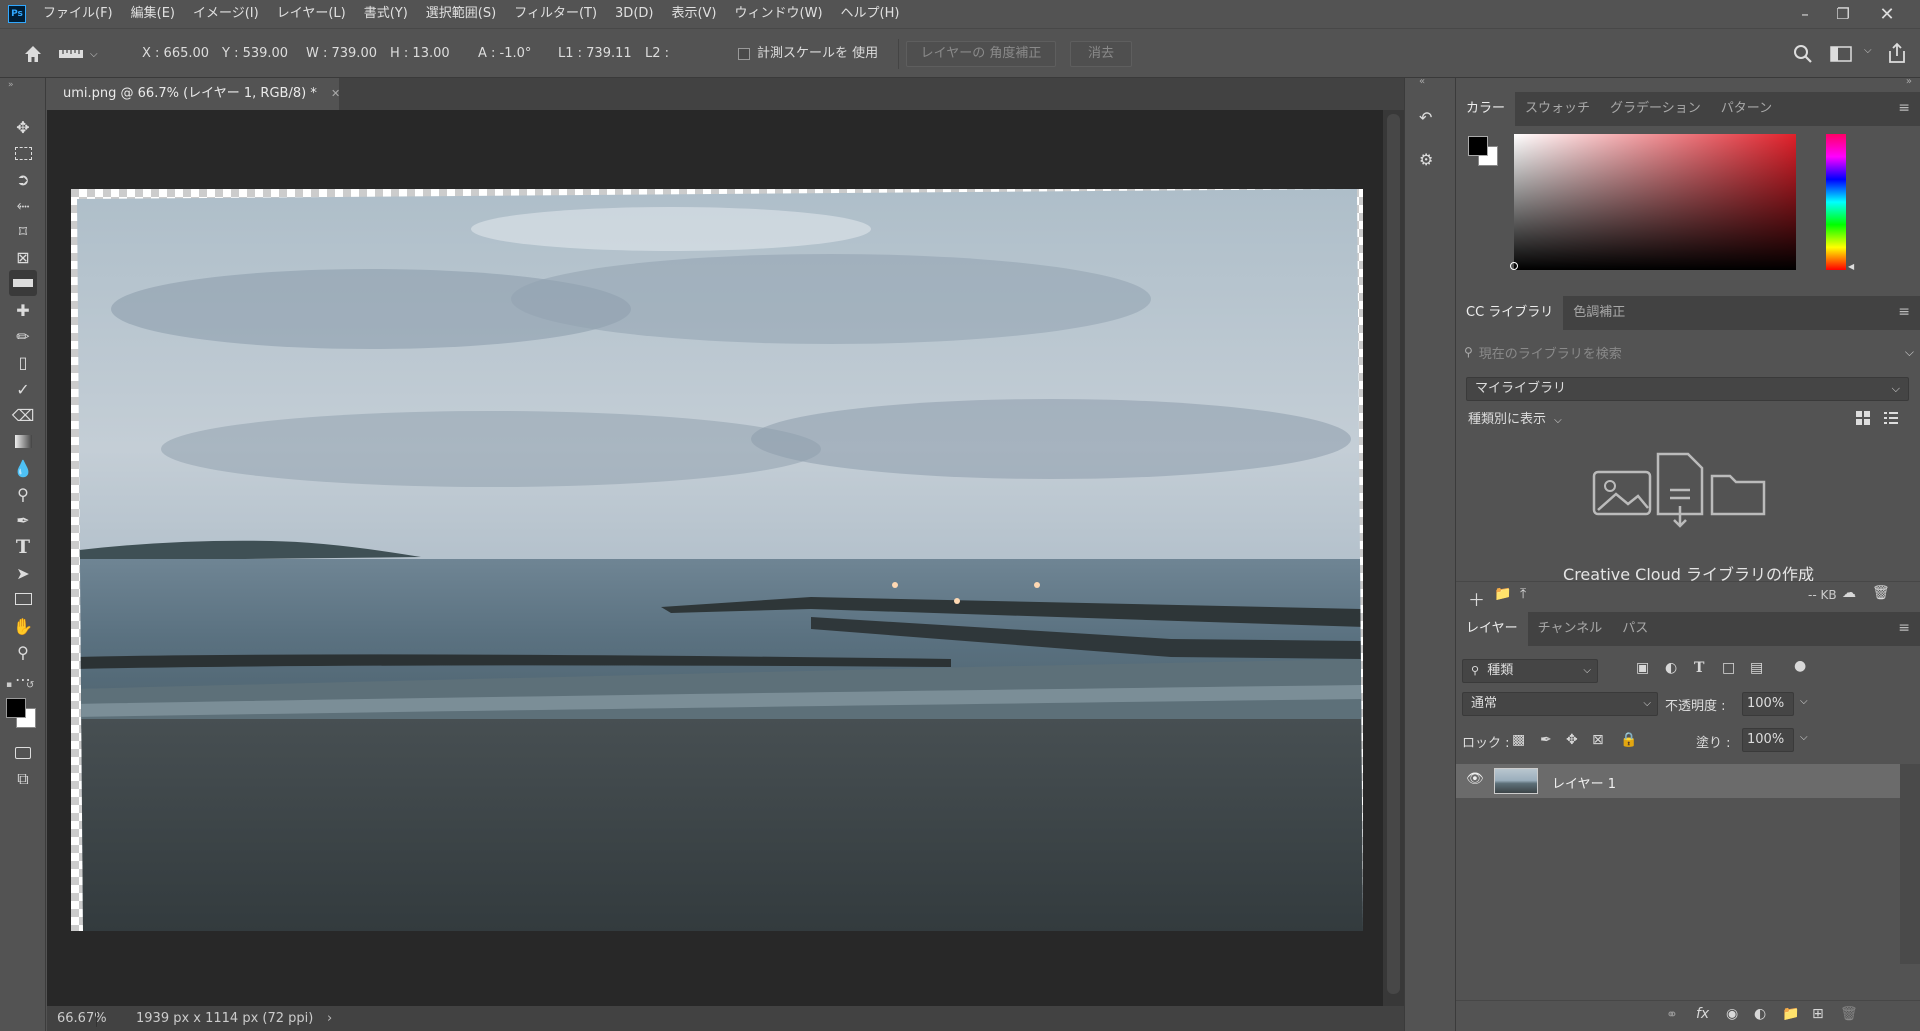 Image resolution: width=1920 pixels, height=1031 pixels. What do you see at coordinates (1546, 740) in the screenshot?
I see `lock-image-icon: ✒` at bounding box center [1546, 740].